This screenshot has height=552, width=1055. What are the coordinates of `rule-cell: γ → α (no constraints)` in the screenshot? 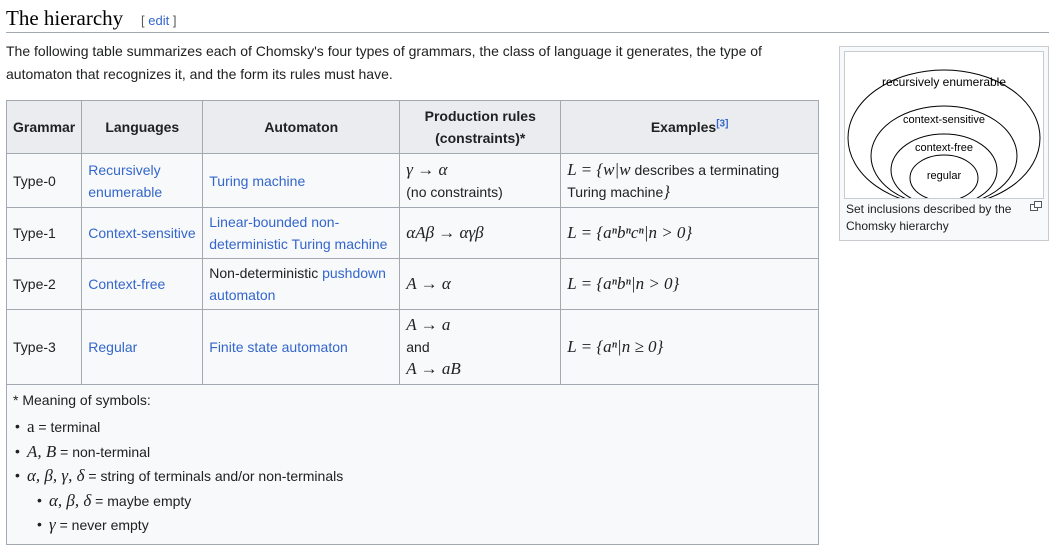 It's located at (480, 180).